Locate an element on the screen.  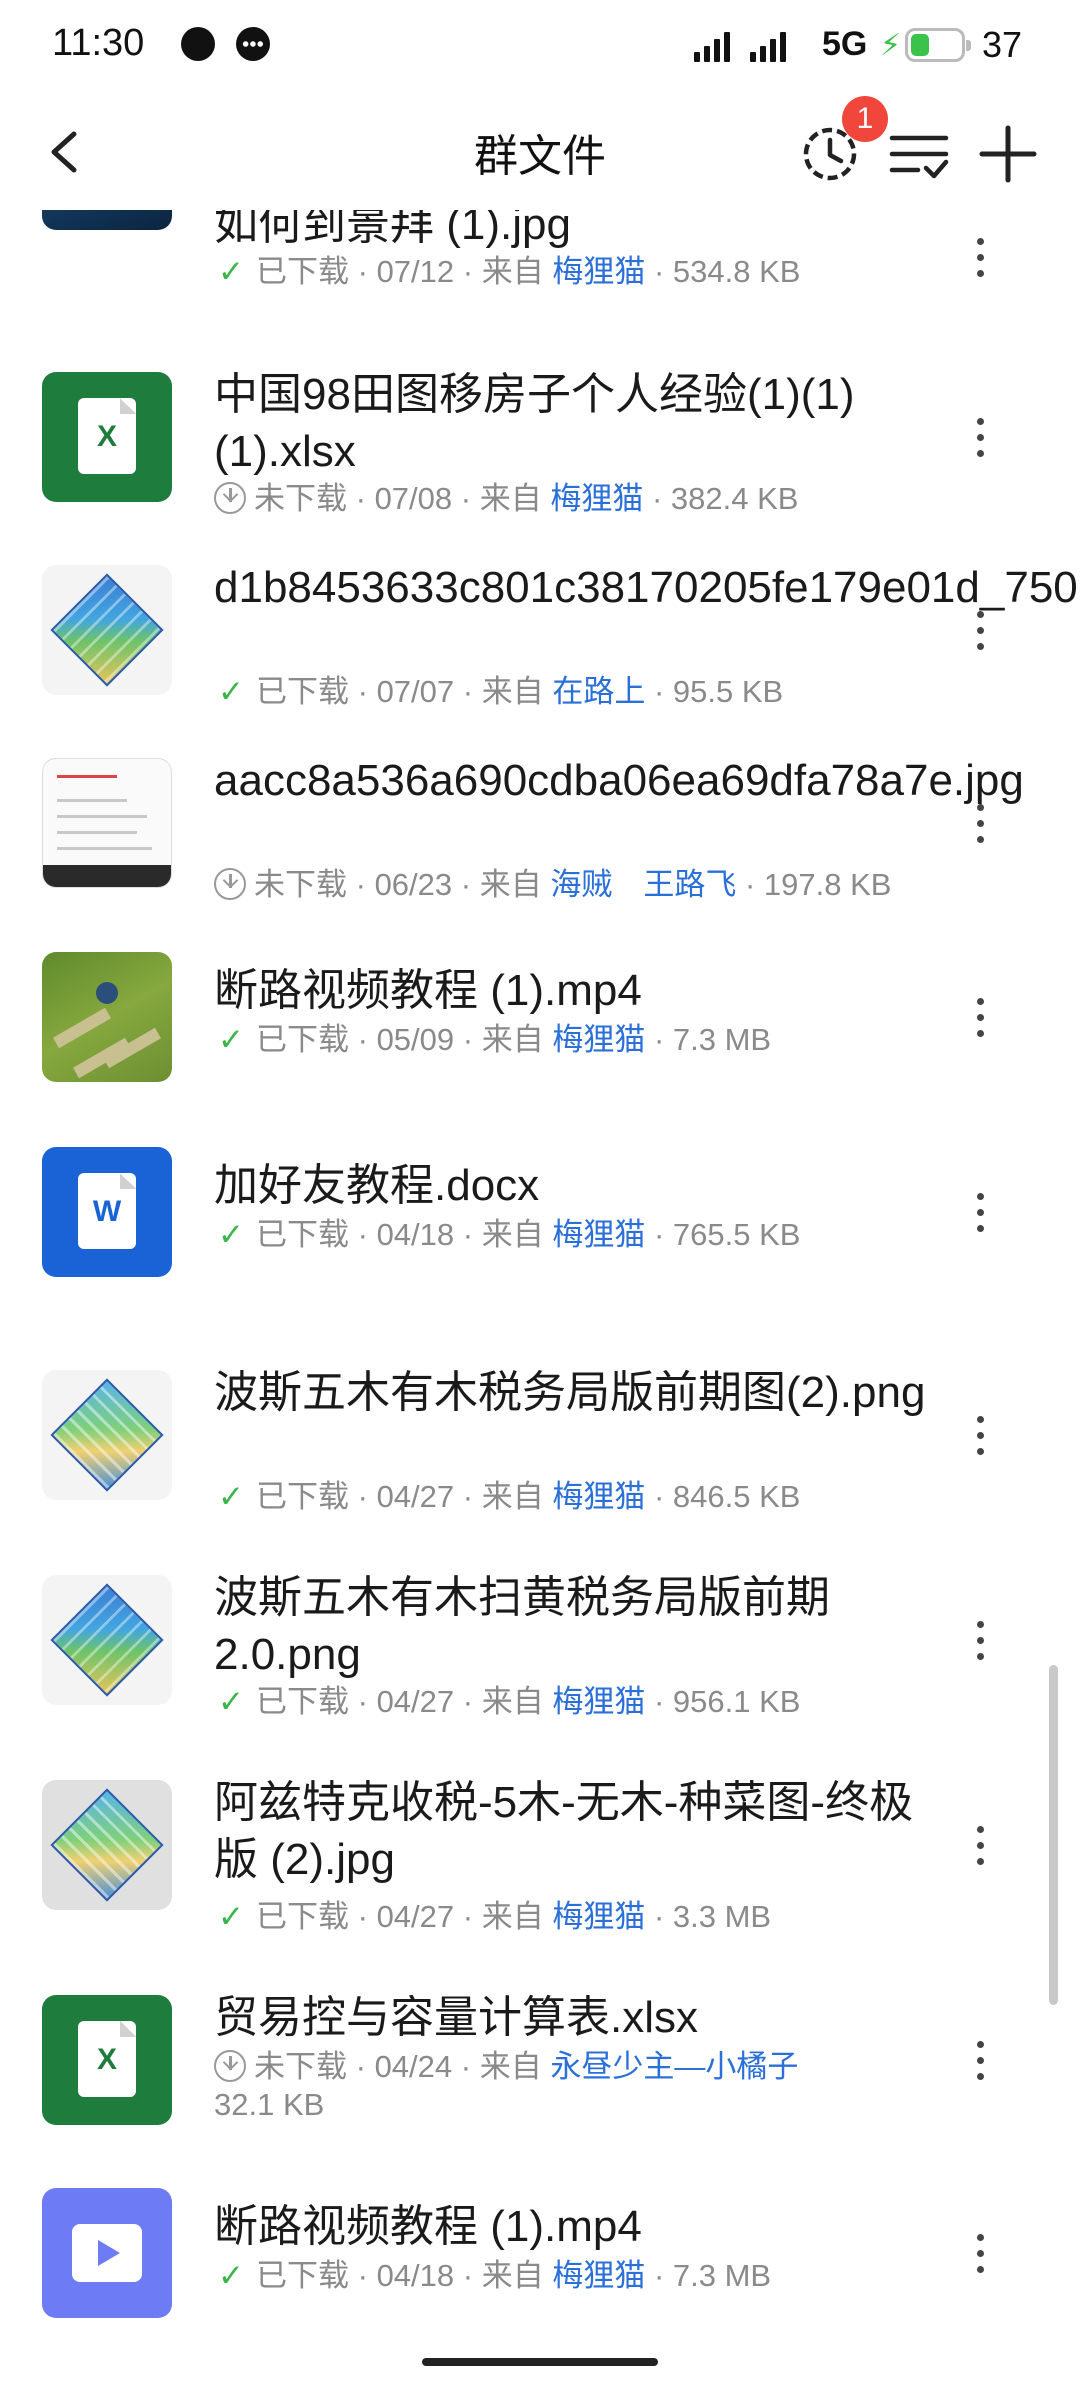
file-size: 956.1 KB is located at coordinates (736, 1701).